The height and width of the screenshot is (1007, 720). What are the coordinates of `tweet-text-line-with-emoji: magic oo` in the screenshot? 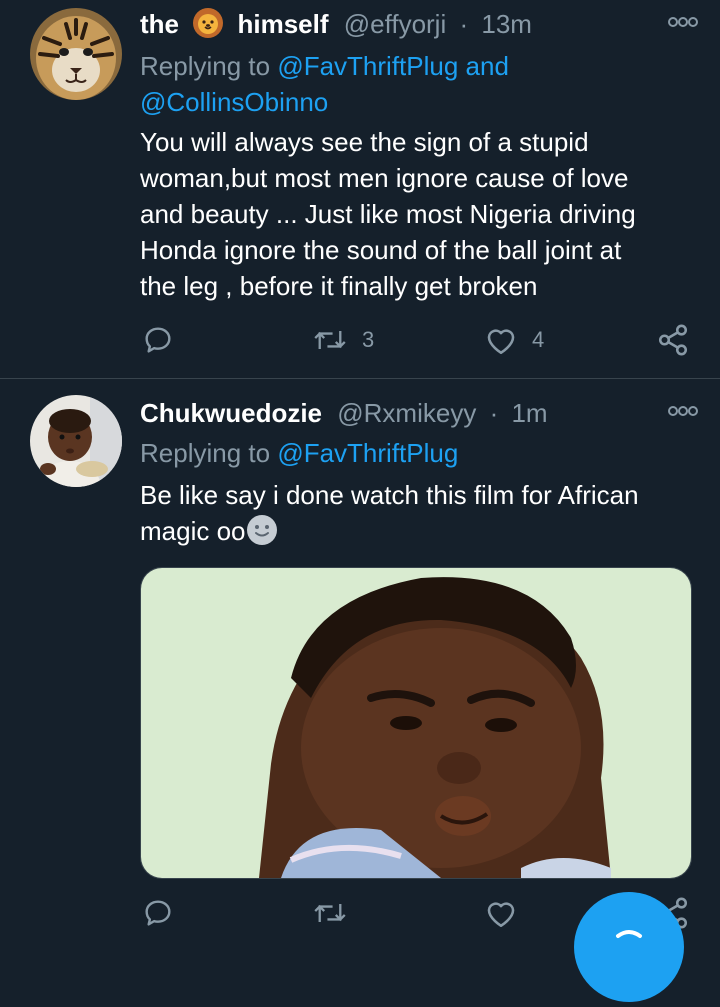 It's located at (389, 531).